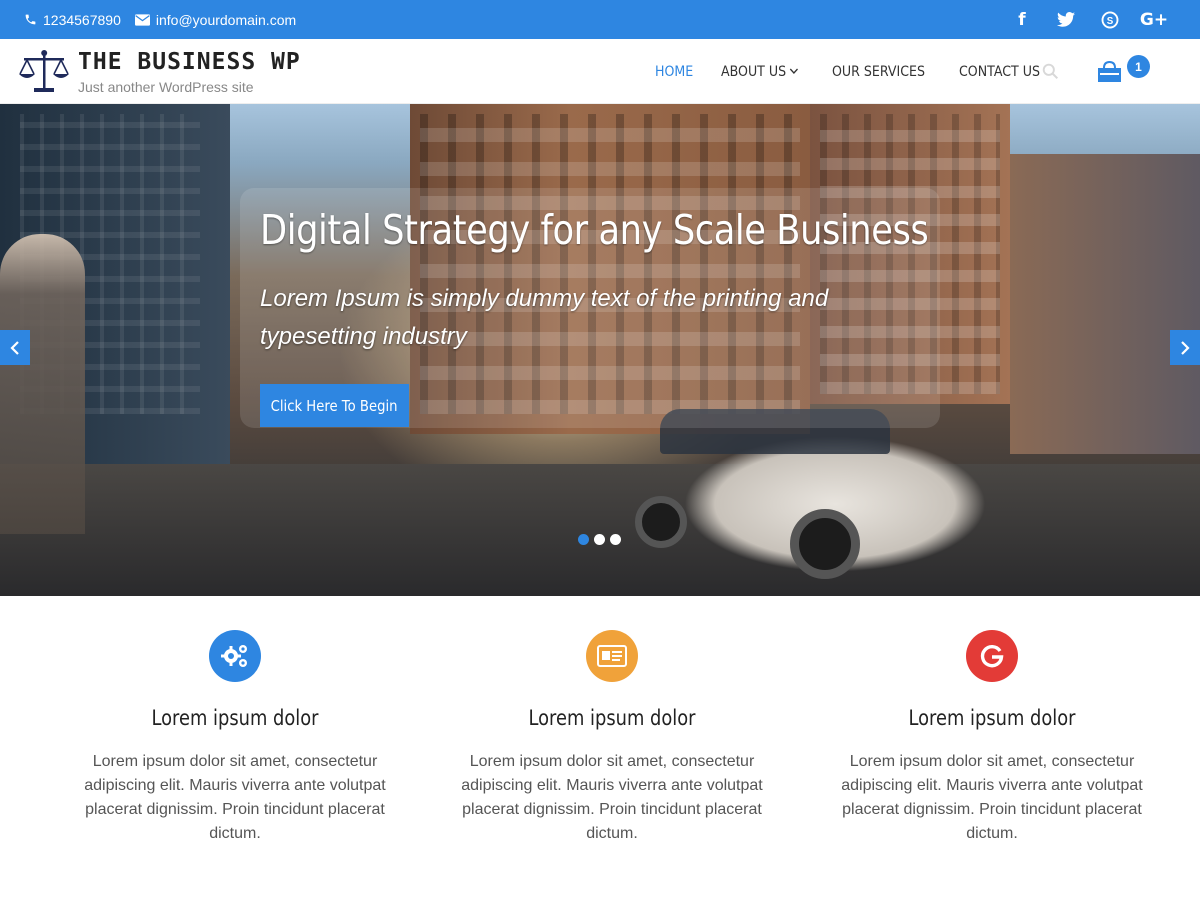  I want to click on svg-text: S, so click(1110, 20).